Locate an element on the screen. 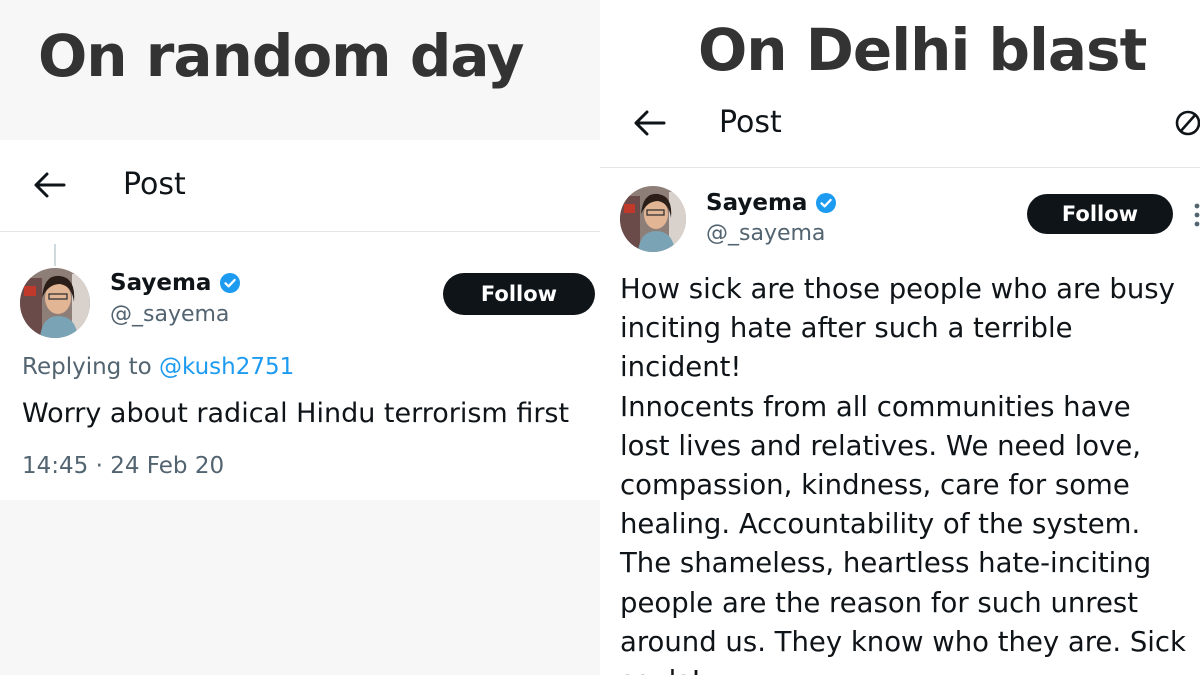 The width and height of the screenshot is (1200, 675). post-text-line: Innocents from all communities have is located at coordinates (875, 406).